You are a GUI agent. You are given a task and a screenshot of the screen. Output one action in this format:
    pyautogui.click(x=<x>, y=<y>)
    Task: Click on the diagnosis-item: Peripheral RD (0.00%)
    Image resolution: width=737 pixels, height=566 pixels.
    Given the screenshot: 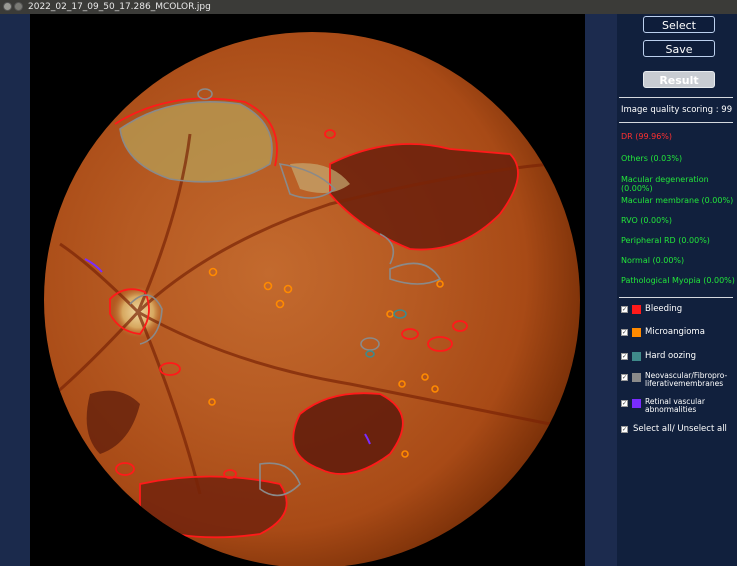 What is the action you would take?
    pyautogui.click(x=665, y=240)
    